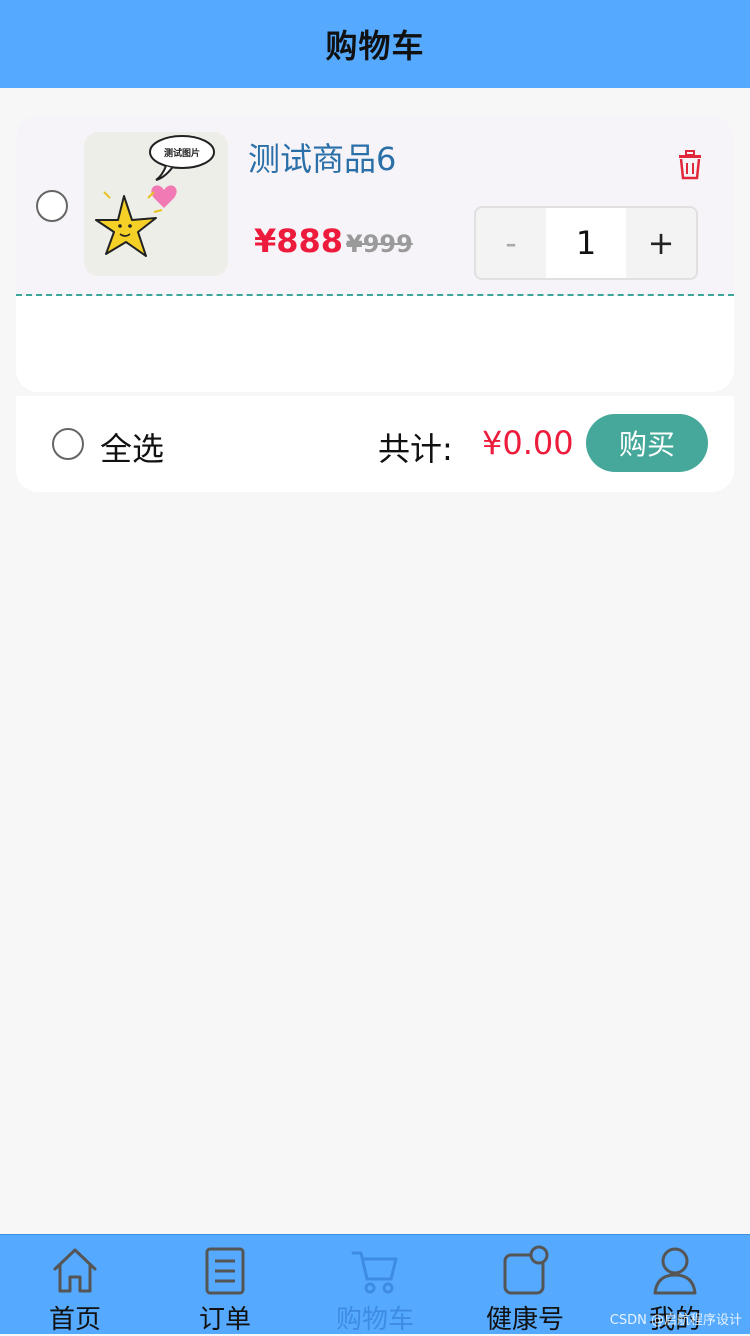 This screenshot has height=1336, width=750. Describe the element at coordinates (661, 243) in the screenshot. I see `increase-button: +` at that location.